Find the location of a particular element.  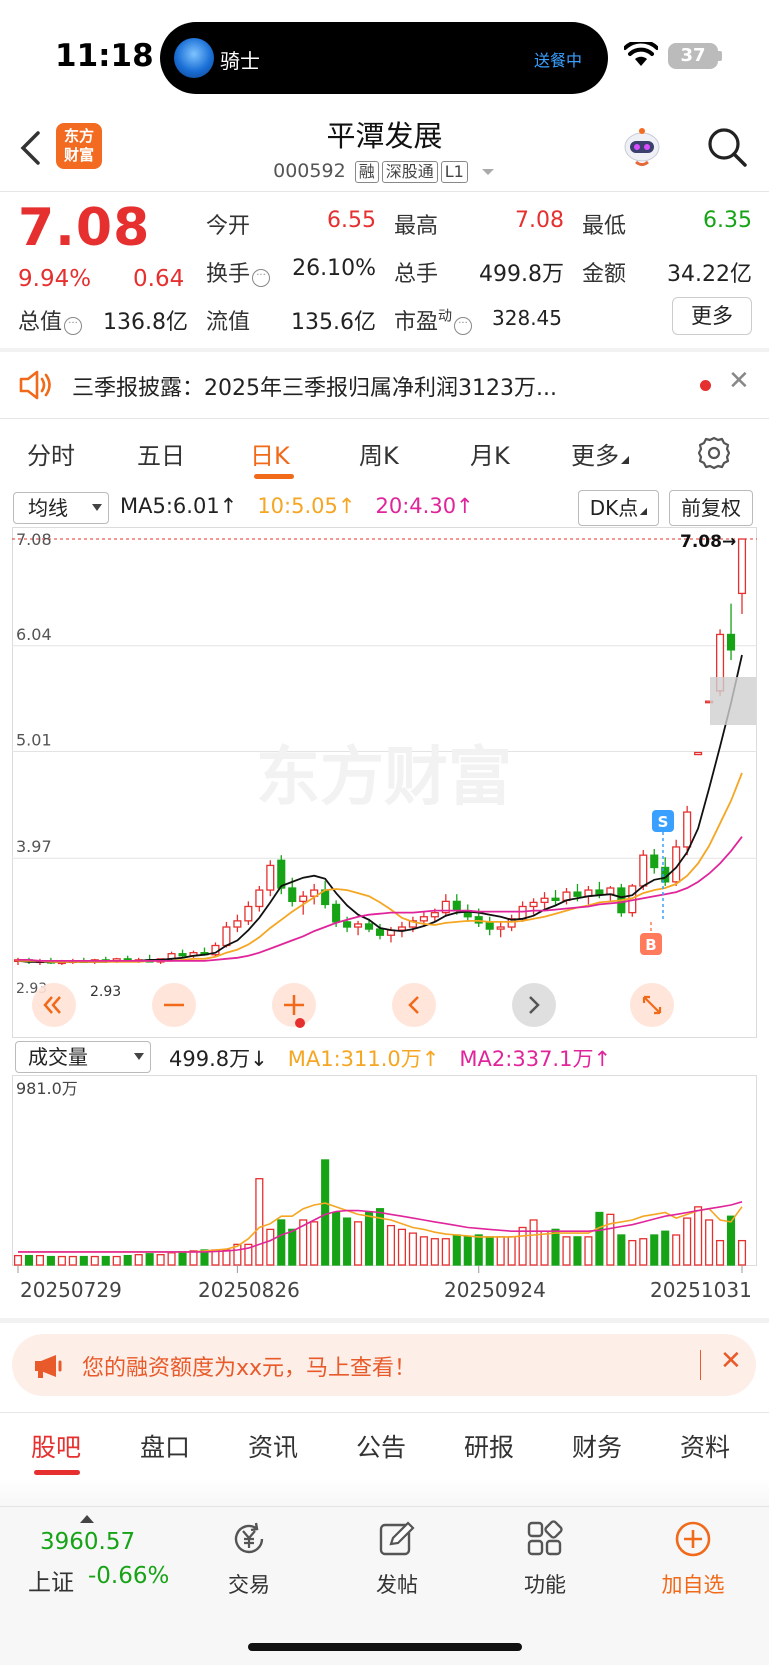

tab-forum: 股吧 is located at coordinates (56, 1446).